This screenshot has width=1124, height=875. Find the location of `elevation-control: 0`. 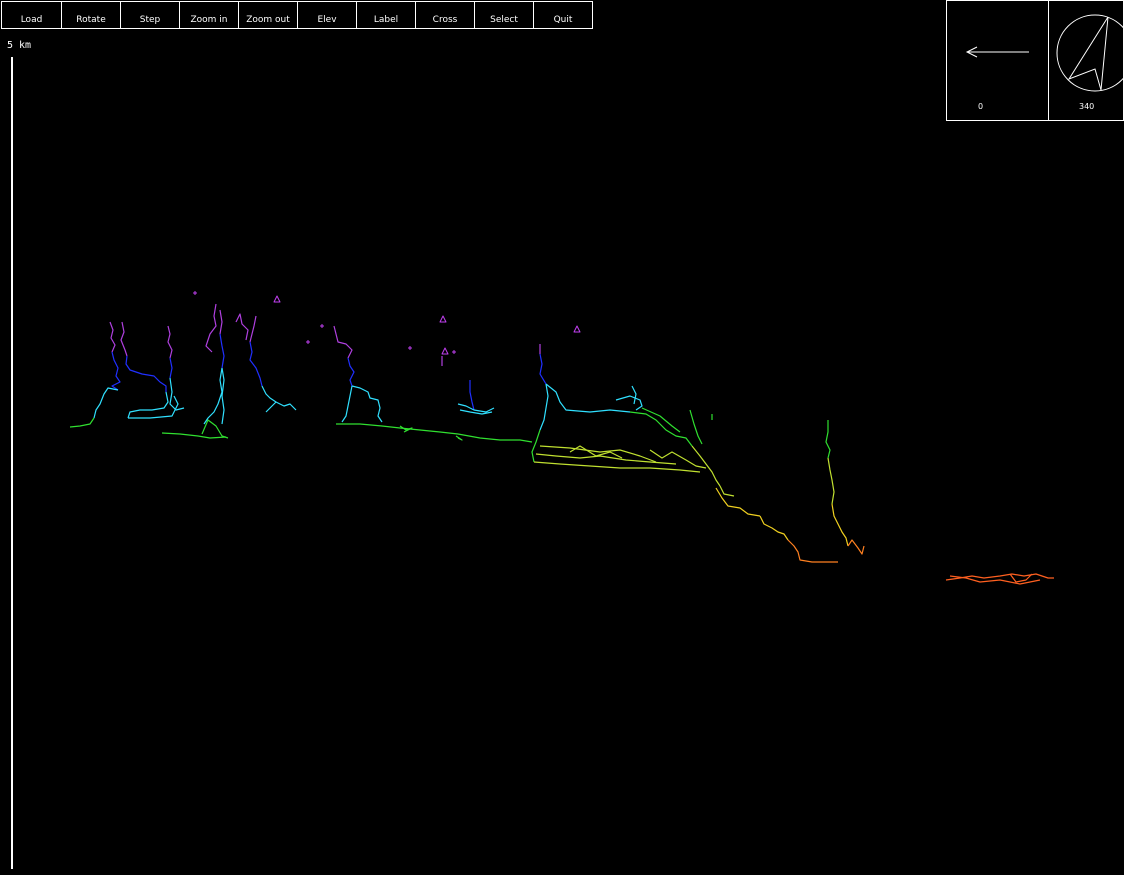

elevation-control: 0 is located at coordinates (998, 60).